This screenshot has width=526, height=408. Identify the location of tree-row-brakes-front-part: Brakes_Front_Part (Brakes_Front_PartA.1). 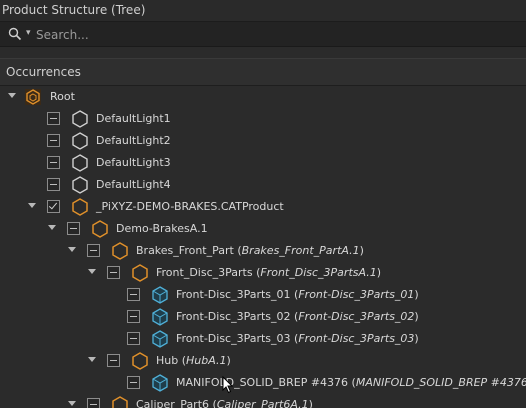
(263, 251).